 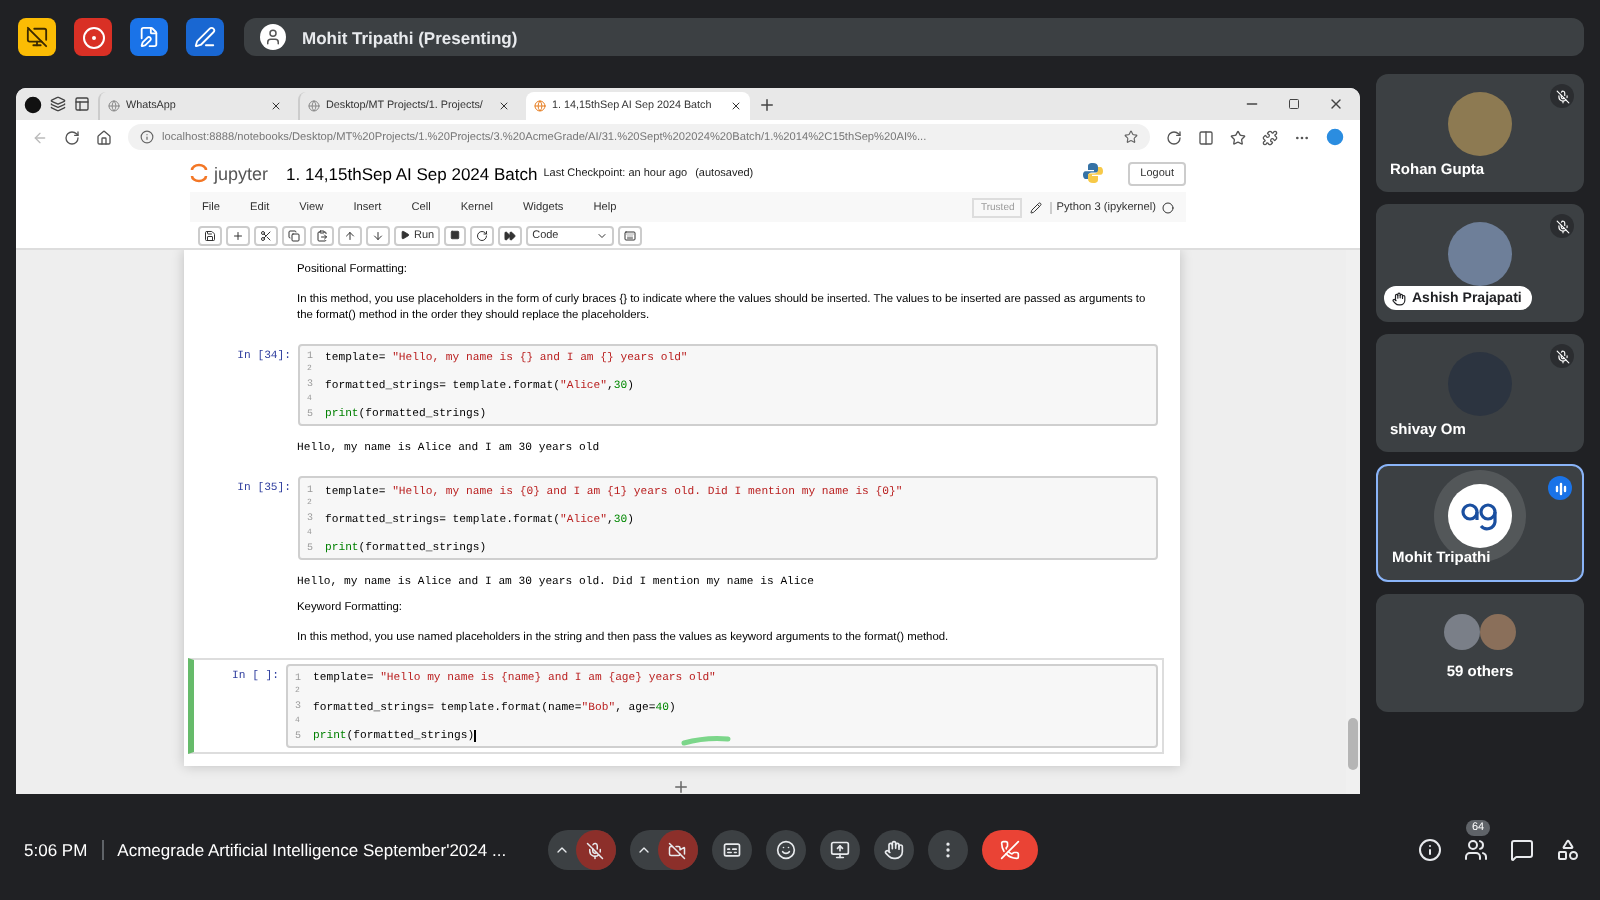 I want to click on move-down-button, so click(x=378, y=235).